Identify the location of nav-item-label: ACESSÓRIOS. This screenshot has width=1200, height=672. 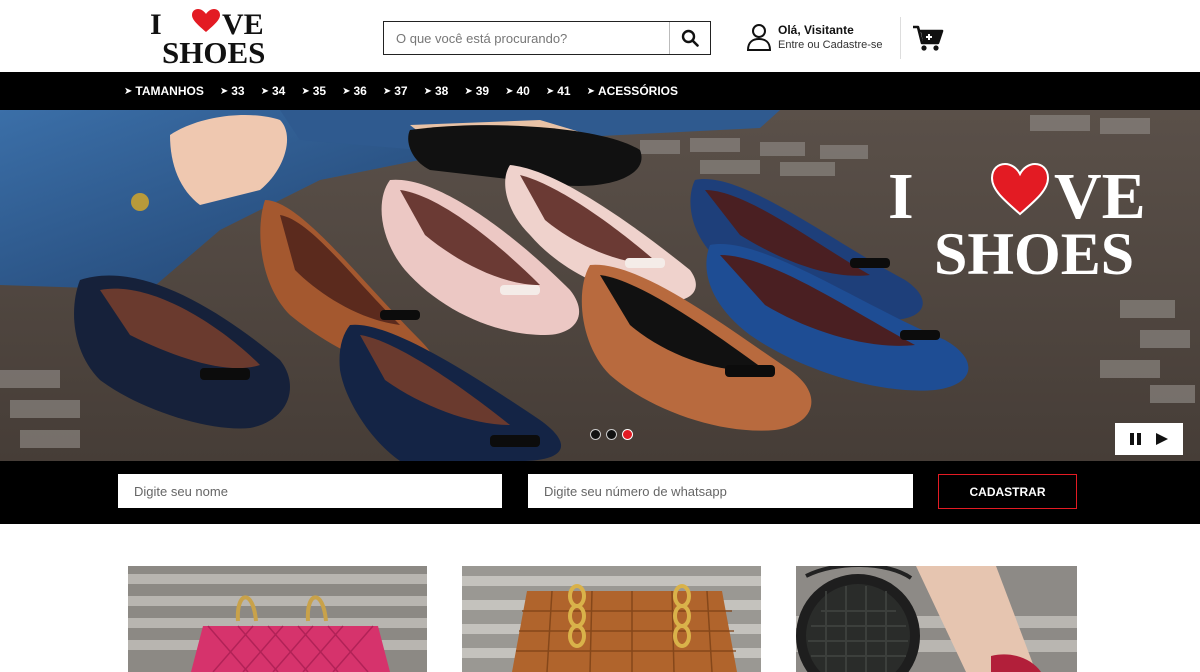
(637, 91).